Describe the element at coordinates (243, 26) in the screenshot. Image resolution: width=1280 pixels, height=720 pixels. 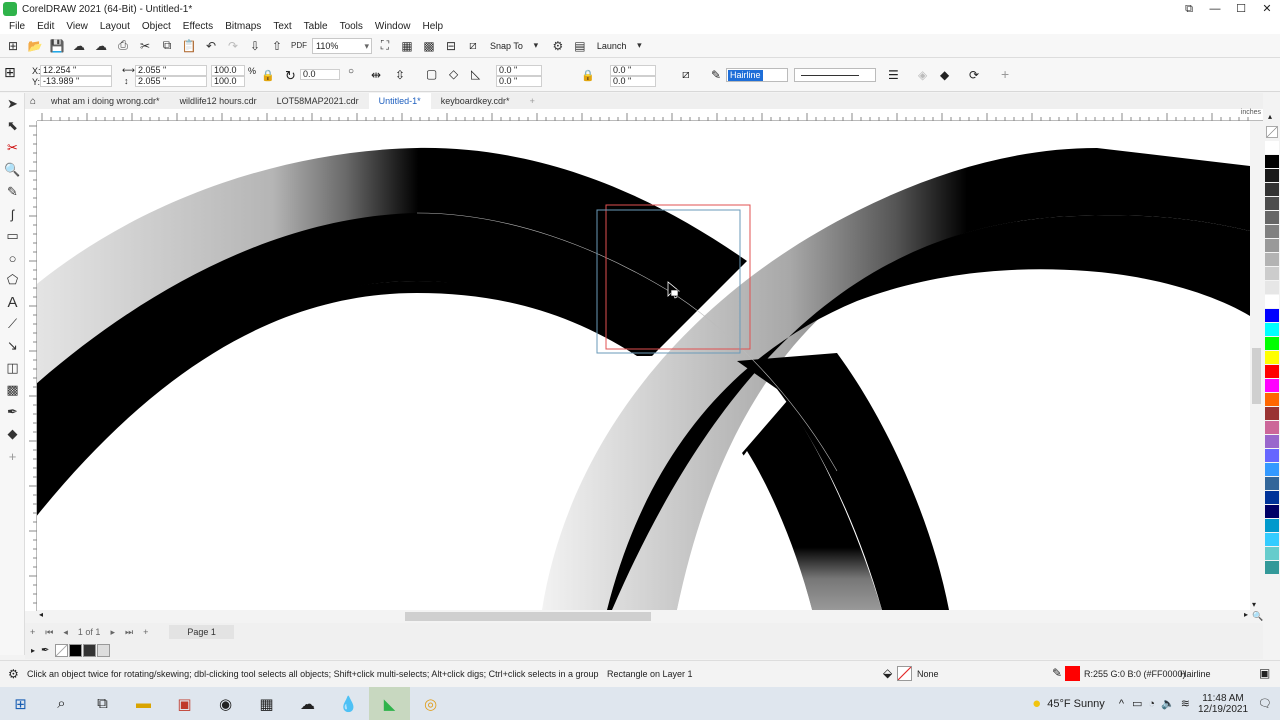
I see `menu-bitmaps: Bitmaps` at that location.